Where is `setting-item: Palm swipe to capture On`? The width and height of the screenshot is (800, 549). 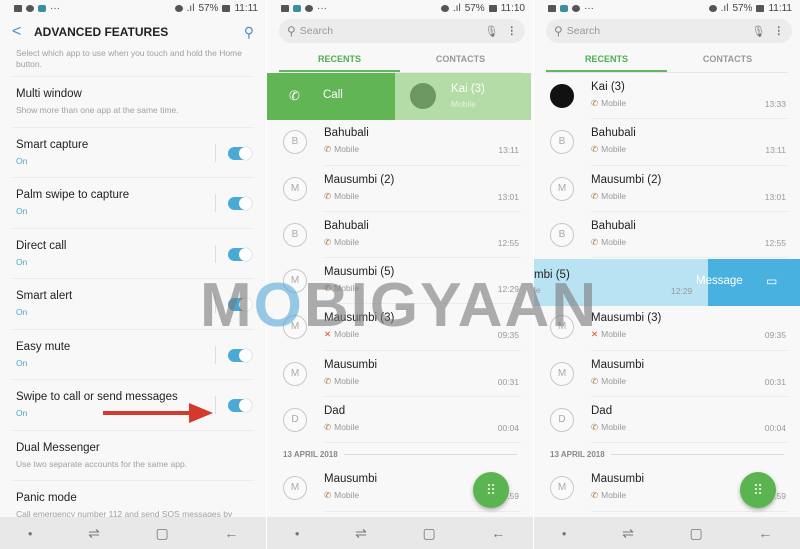 setting-item: Palm swipe to capture On is located at coordinates (133, 202).